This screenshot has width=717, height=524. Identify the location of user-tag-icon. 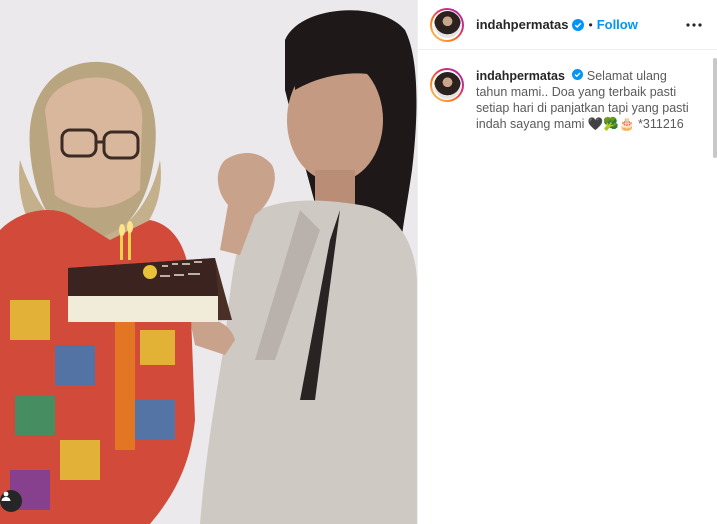
(11, 501).